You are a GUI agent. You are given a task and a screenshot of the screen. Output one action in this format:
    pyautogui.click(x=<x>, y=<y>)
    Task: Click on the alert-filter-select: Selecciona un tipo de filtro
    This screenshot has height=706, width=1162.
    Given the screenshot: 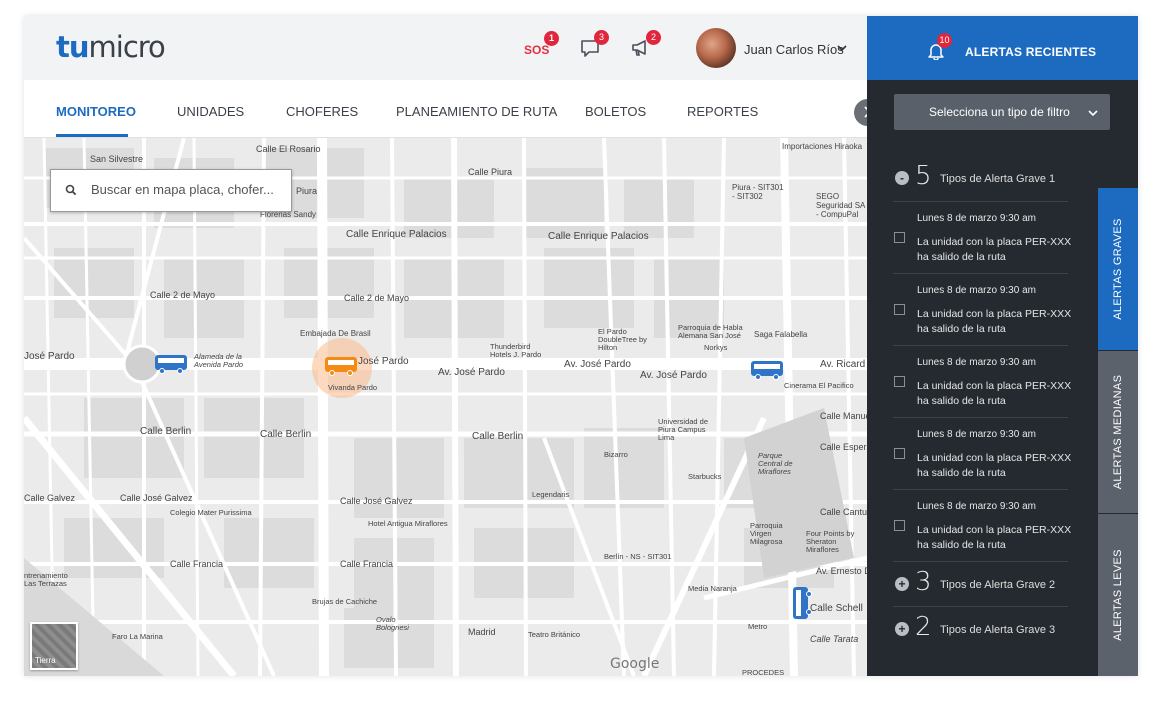 What is the action you would take?
    pyautogui.click(x=1002, y=112)
    